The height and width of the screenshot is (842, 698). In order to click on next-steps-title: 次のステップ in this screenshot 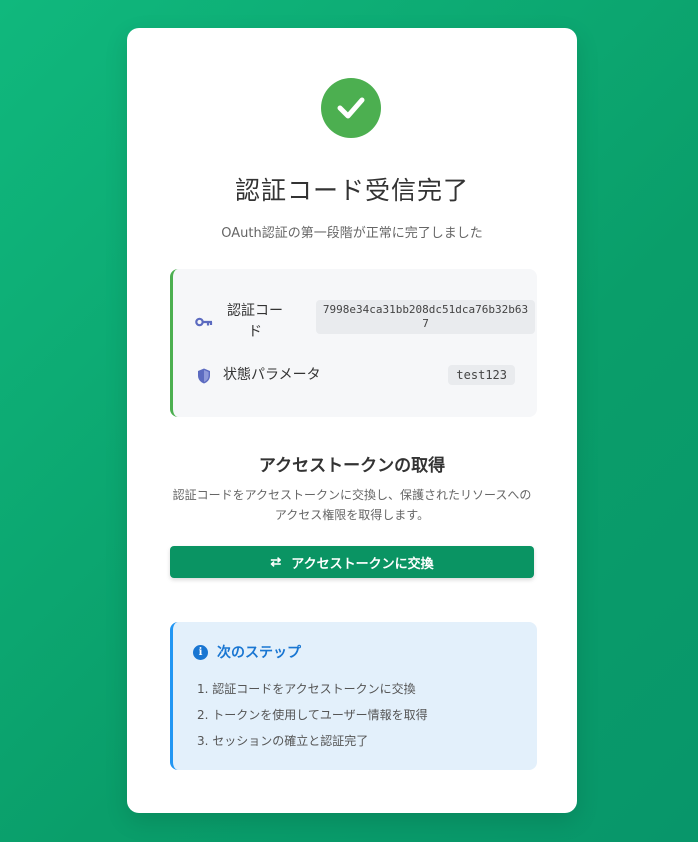, I will do `click(259, 653)`.